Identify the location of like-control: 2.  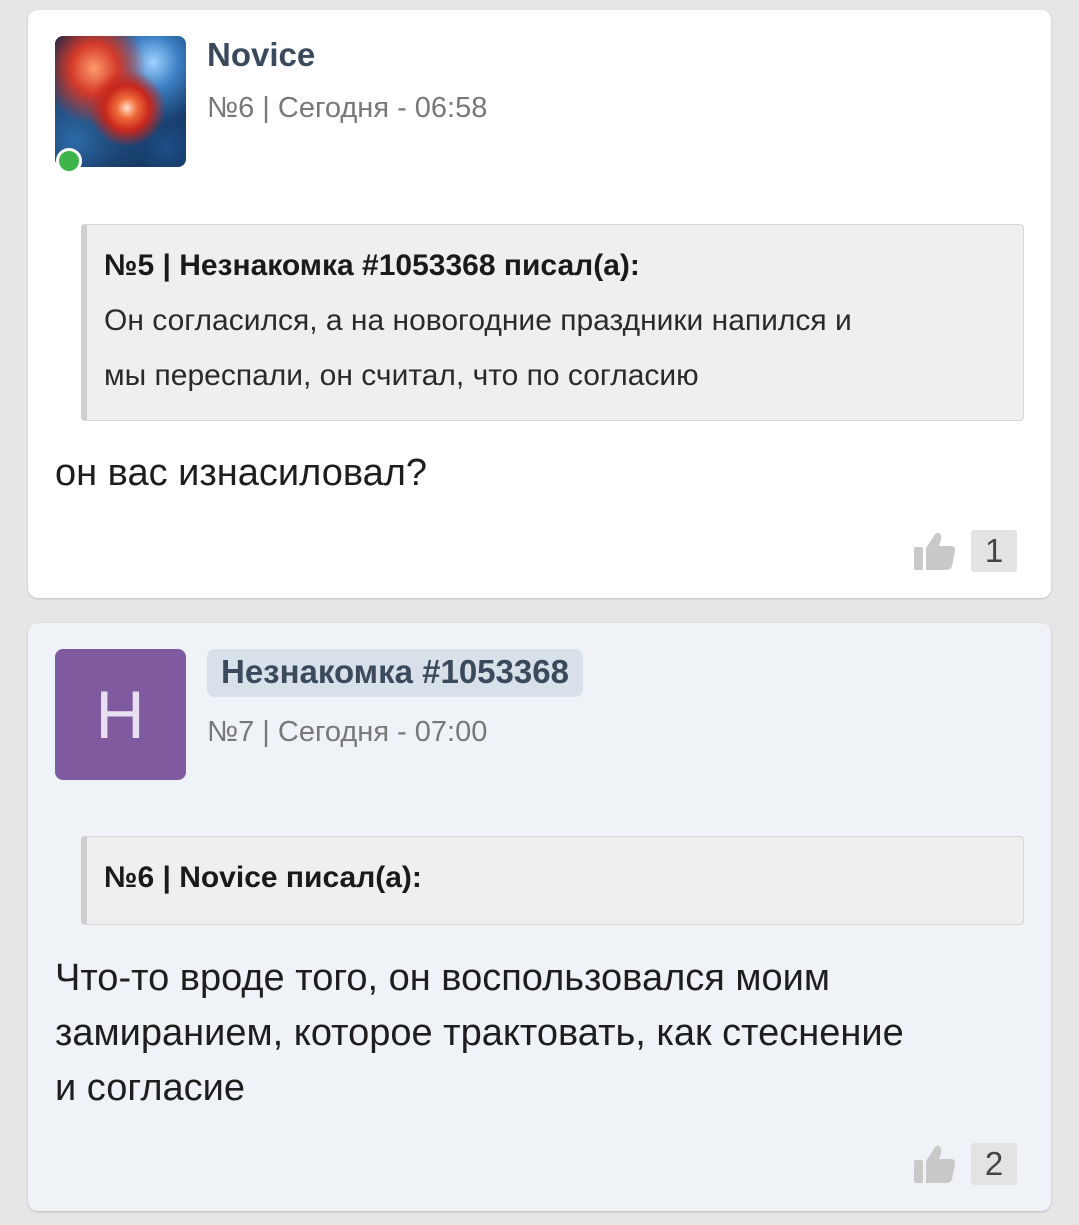
(965, 1164).